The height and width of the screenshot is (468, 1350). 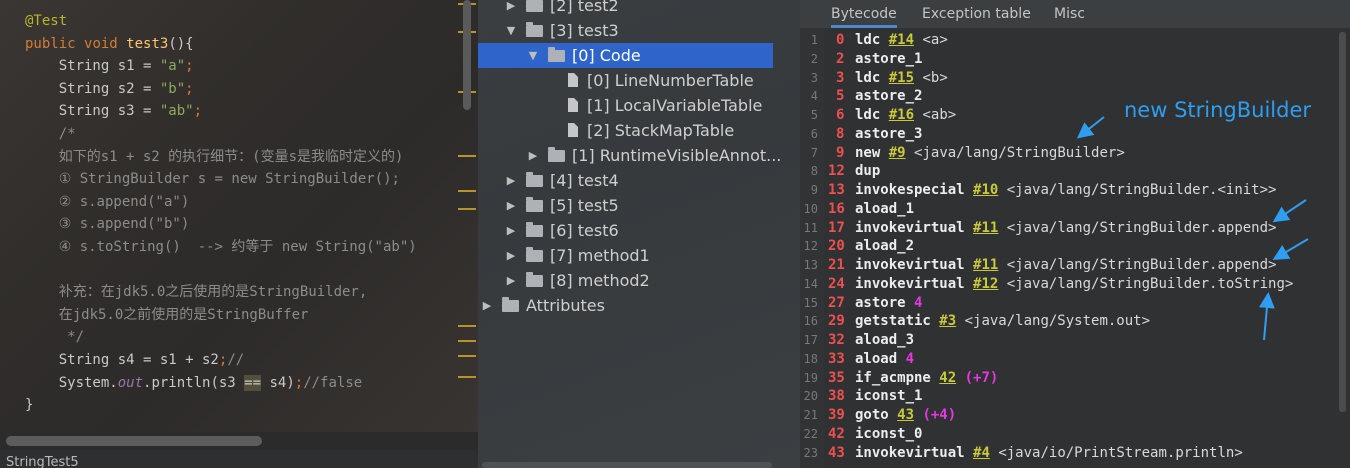 What do you see at coordinates (810, 415) in the screenshot?
I see `line-number: 21` at bounding box center [810, 415].